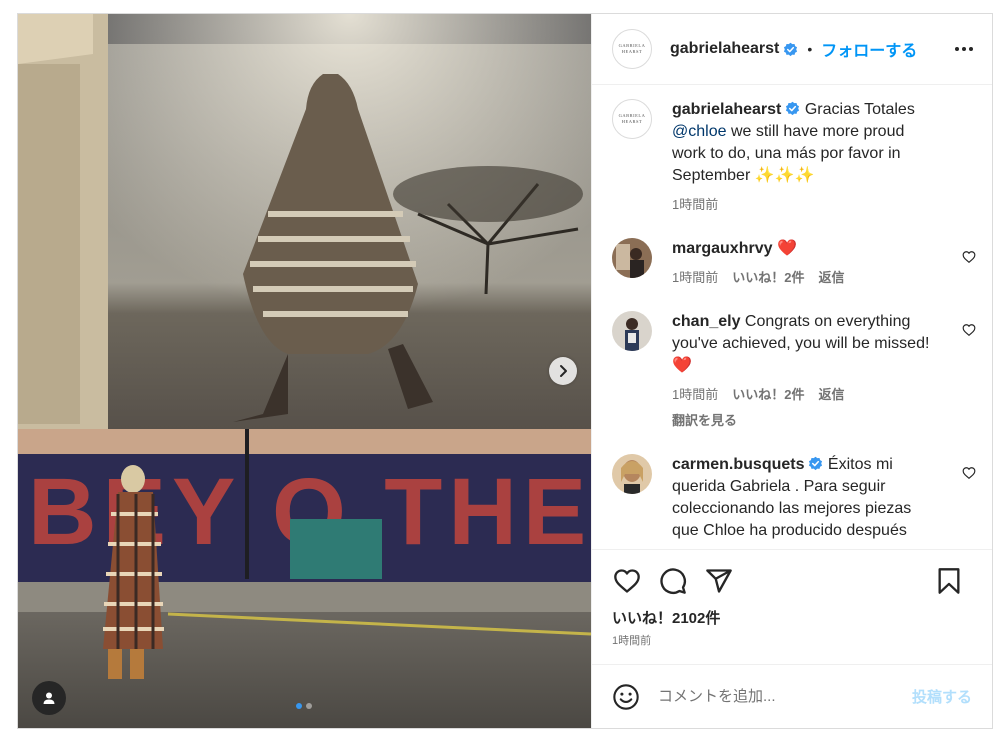 This screenshot has width=1008, height=742. What do you see at coordinates (724, 49) in the screenshot?
I see `author-username: gabrielahearst` at bounding box center [724, 49].